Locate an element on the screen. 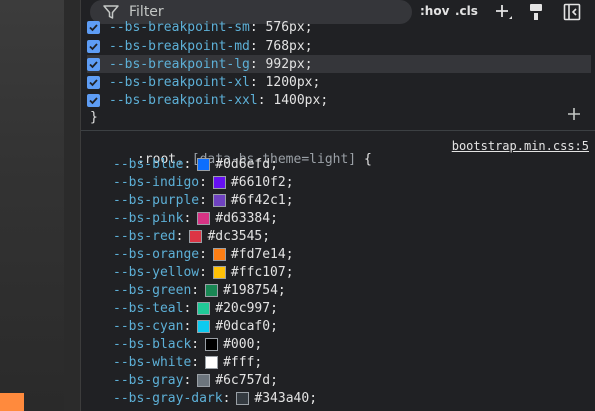 The height and width of the screenshot is (411, 595). property-value: #6c757d is located at coordinates (242, 380).